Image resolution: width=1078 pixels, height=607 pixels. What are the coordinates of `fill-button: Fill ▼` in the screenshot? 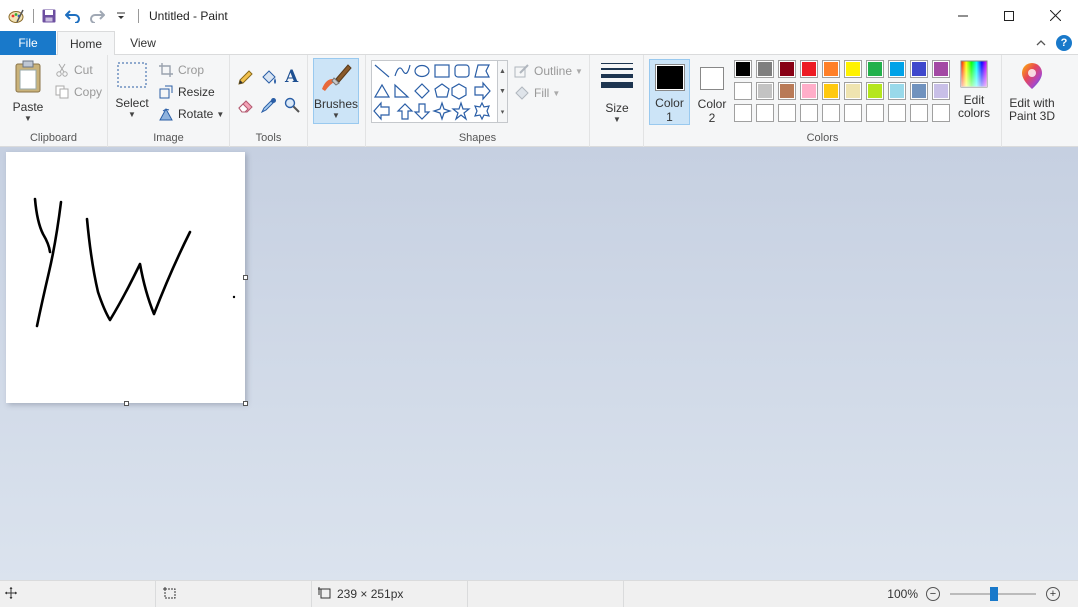 It's located at (537, 93).